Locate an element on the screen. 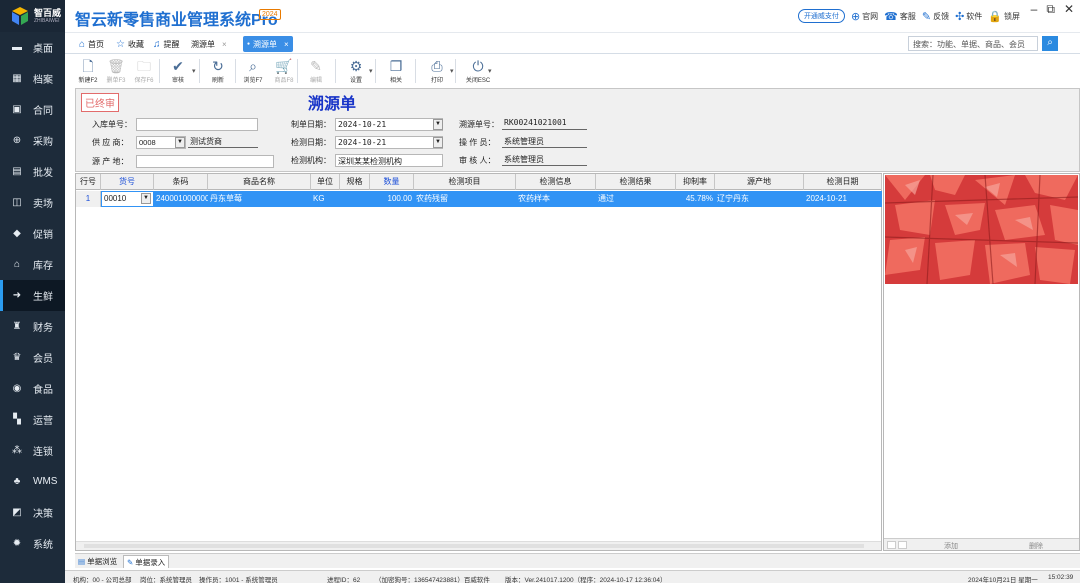 This screenshot has height=583, width=1080. status-stamp: 已终审 is located at coordinates (100, 102).